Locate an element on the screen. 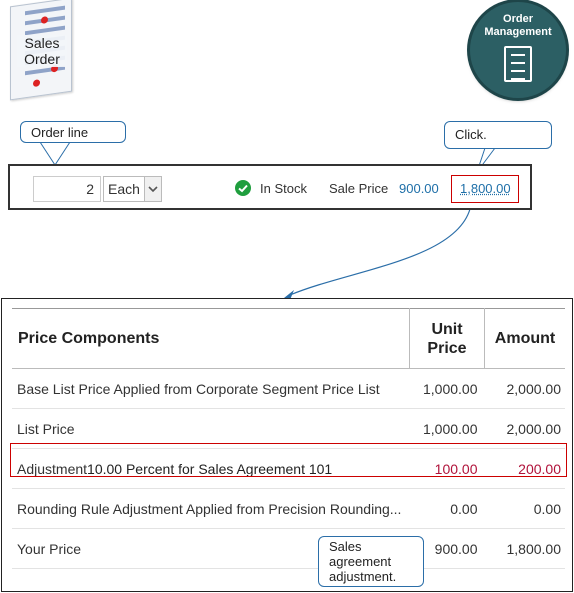  sale-price-label: Sale Price is located at coordinates (359, 188).